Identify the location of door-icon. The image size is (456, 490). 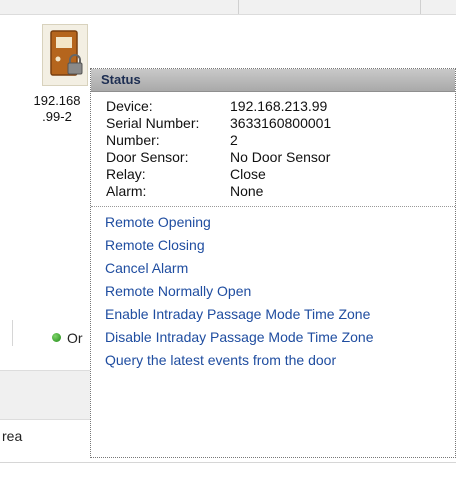
(66, 53).